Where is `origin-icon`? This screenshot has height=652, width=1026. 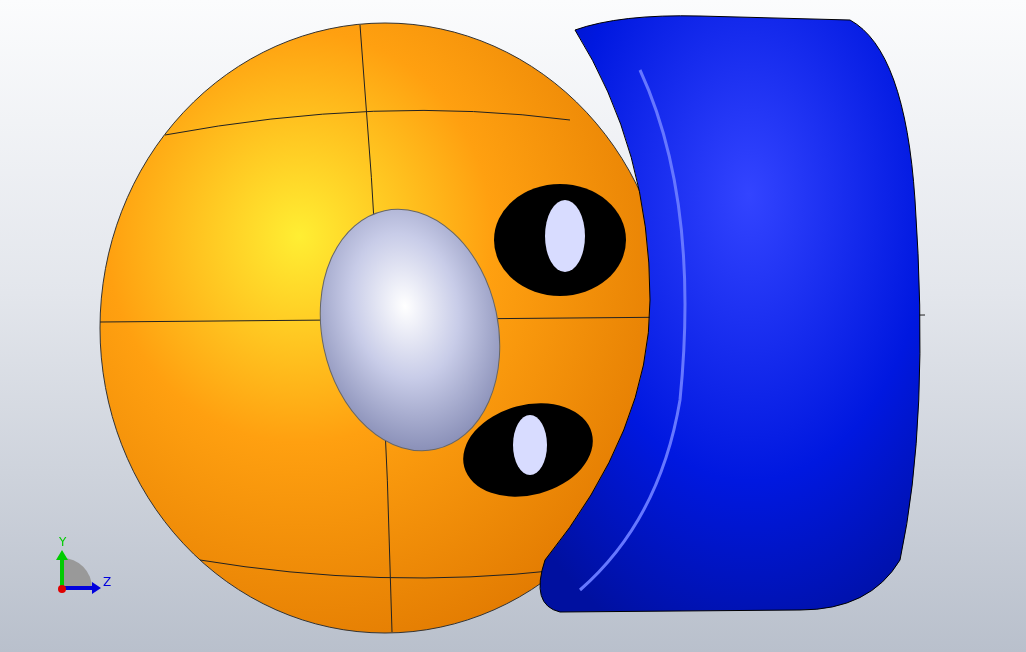 origin-icon is located at coordinates (62, 589).